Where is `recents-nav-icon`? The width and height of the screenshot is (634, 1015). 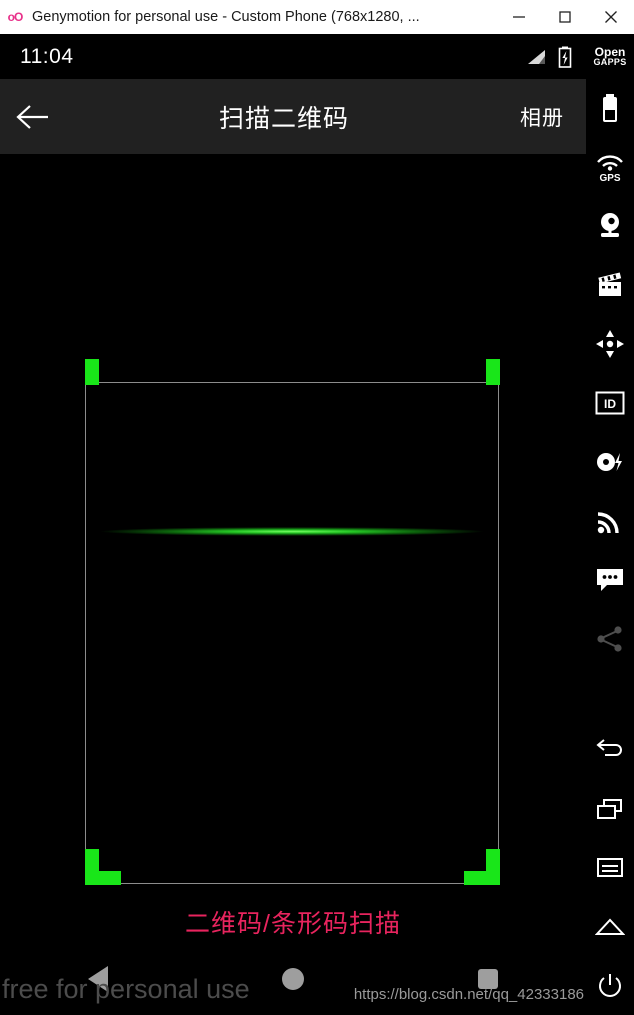 recents-nav-icon is located at coordinates (609, 808).